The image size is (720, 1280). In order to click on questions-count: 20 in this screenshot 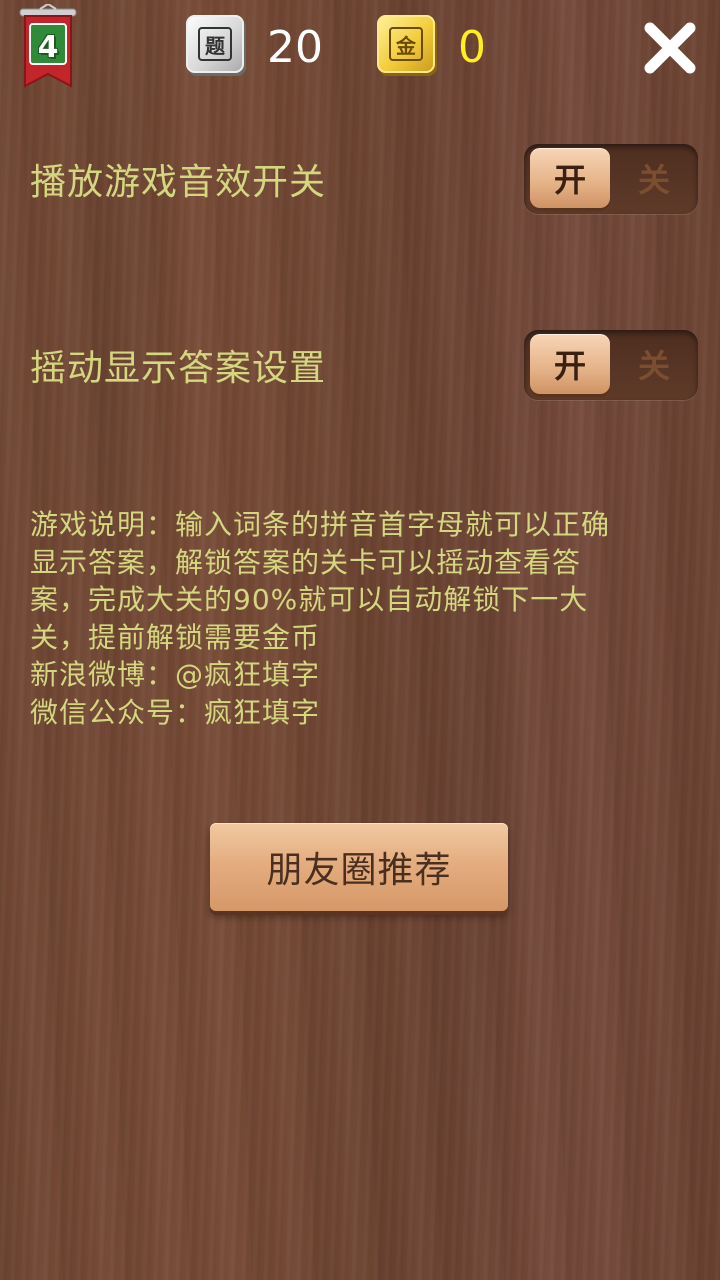, I will do `click(295, 47)`.